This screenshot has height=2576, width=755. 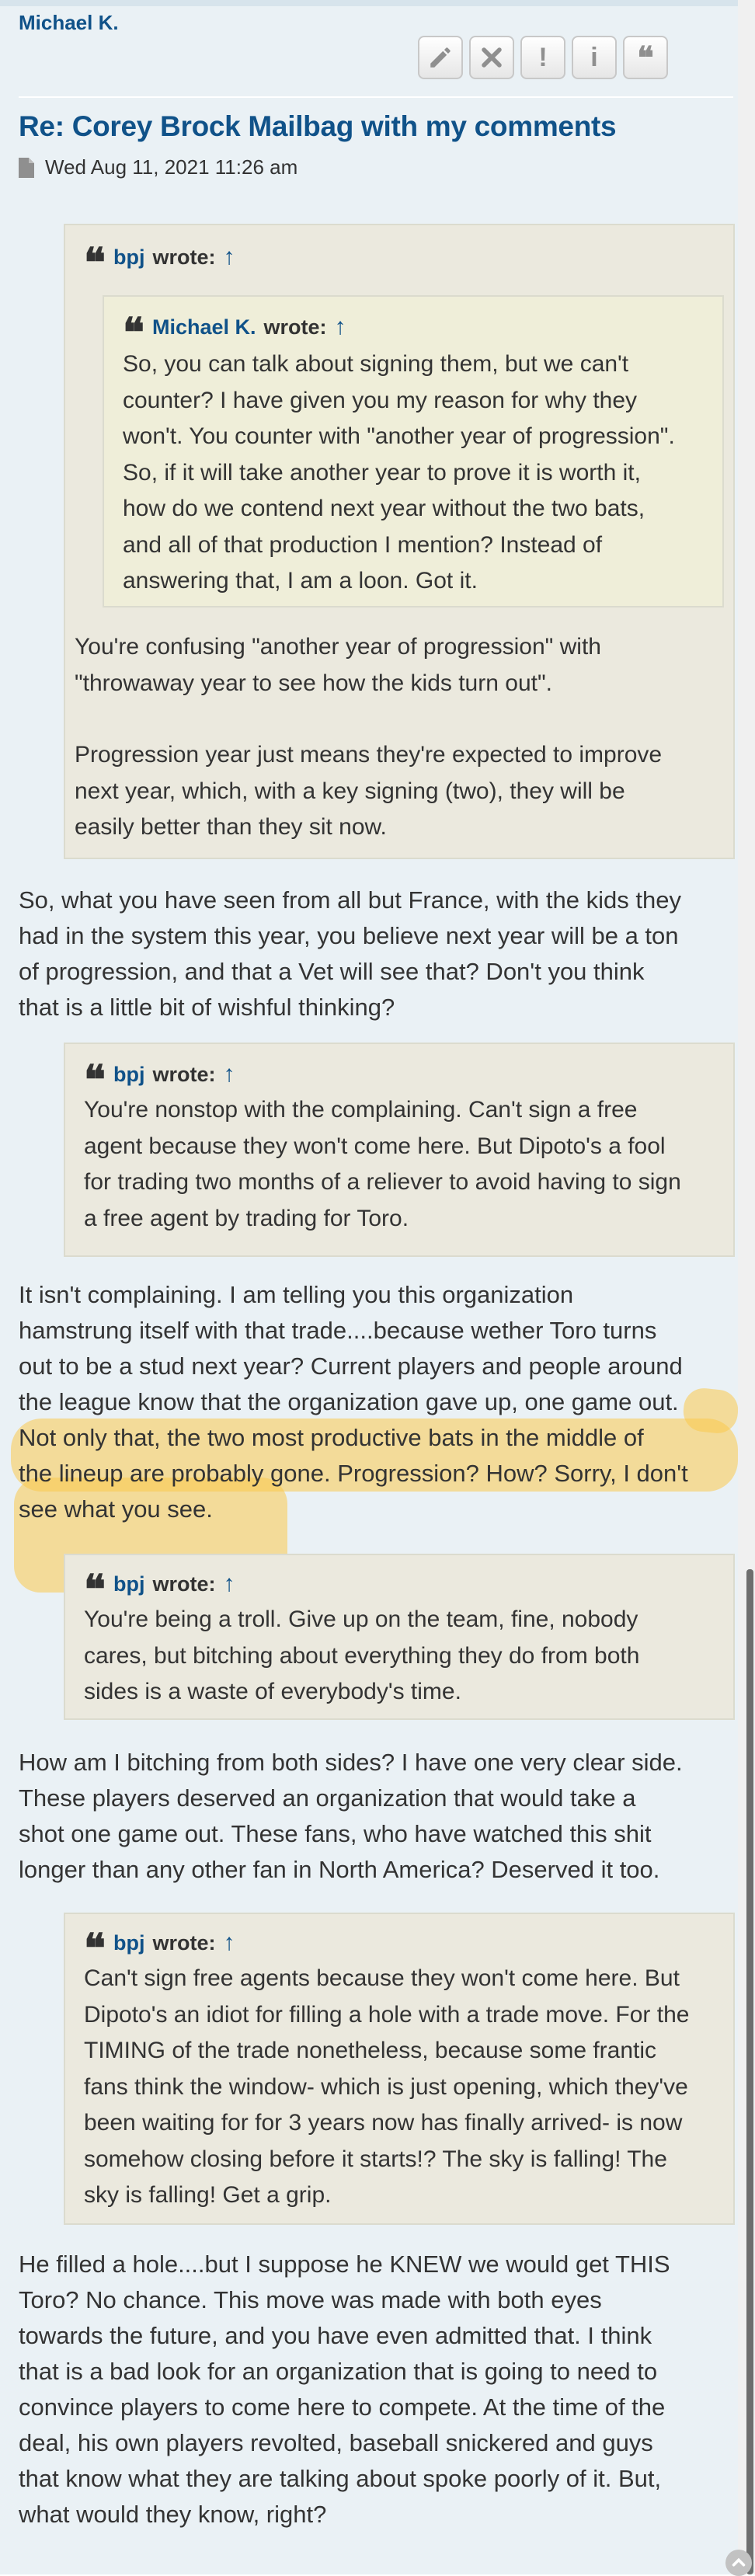 I want to click on post-title-link: Re: Corey Brock Mailbag with my comments, so click(x=318, y=126).